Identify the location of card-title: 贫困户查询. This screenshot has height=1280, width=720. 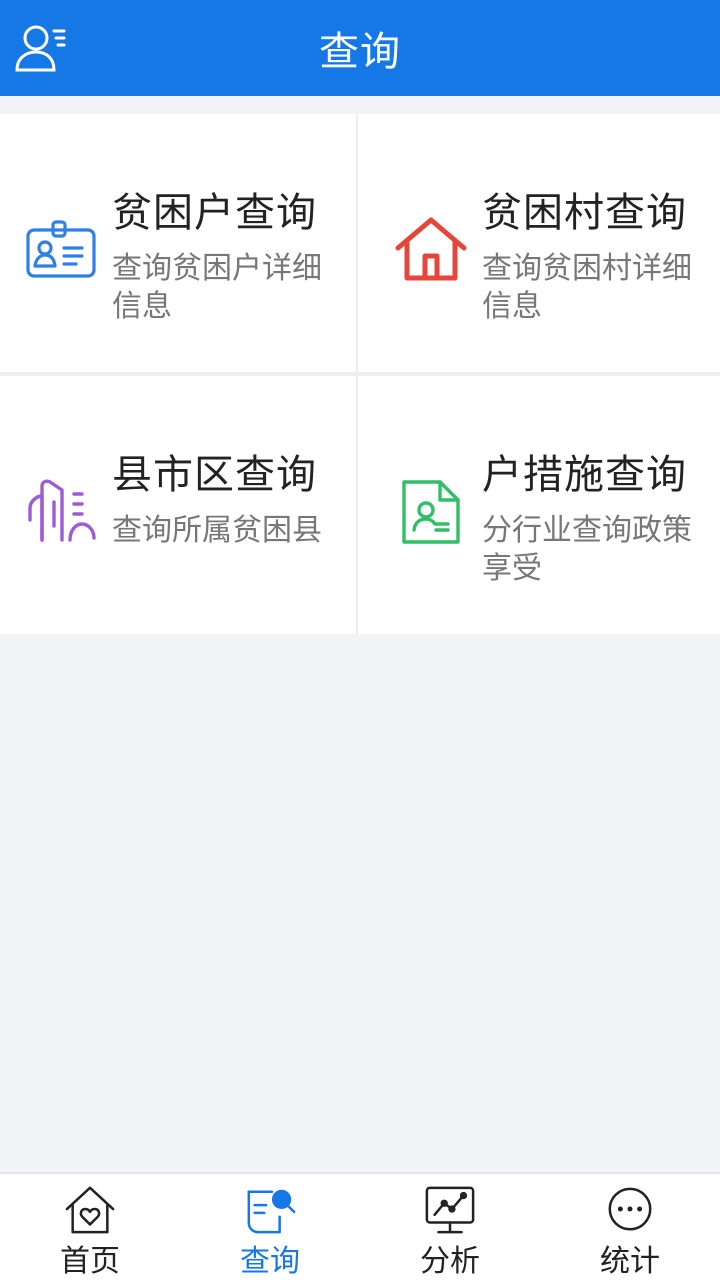
(214, 213).